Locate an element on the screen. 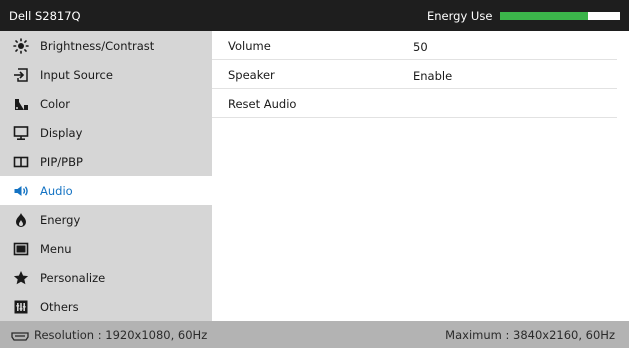 The width and height of the screenshot is (629, 348). menu-item-label: Audio is located at coordinates (56, 190).